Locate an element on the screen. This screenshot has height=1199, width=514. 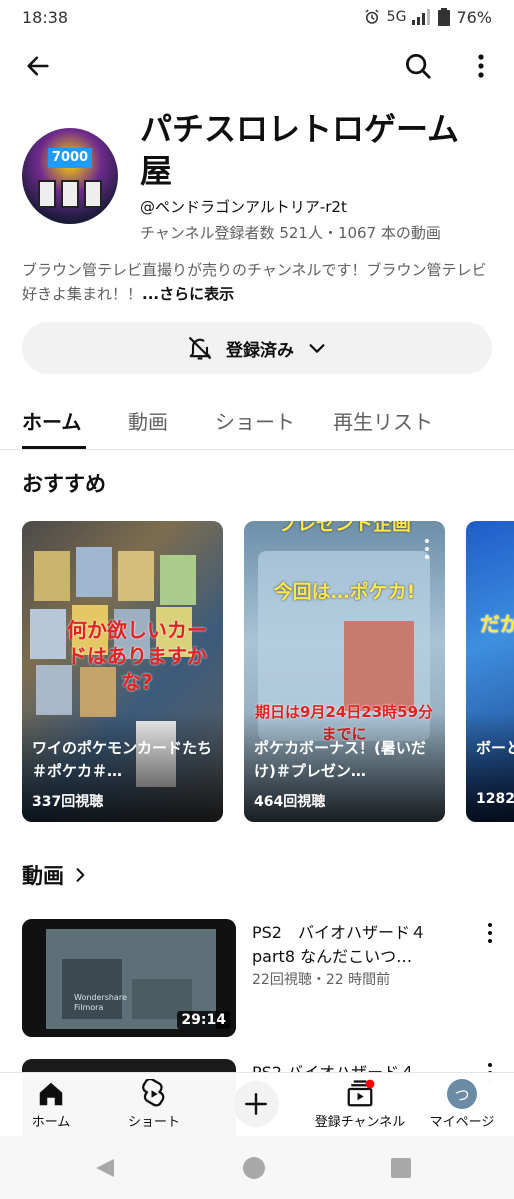
nav-my-page: つ マイページ is located at coordinates (462, 1105).